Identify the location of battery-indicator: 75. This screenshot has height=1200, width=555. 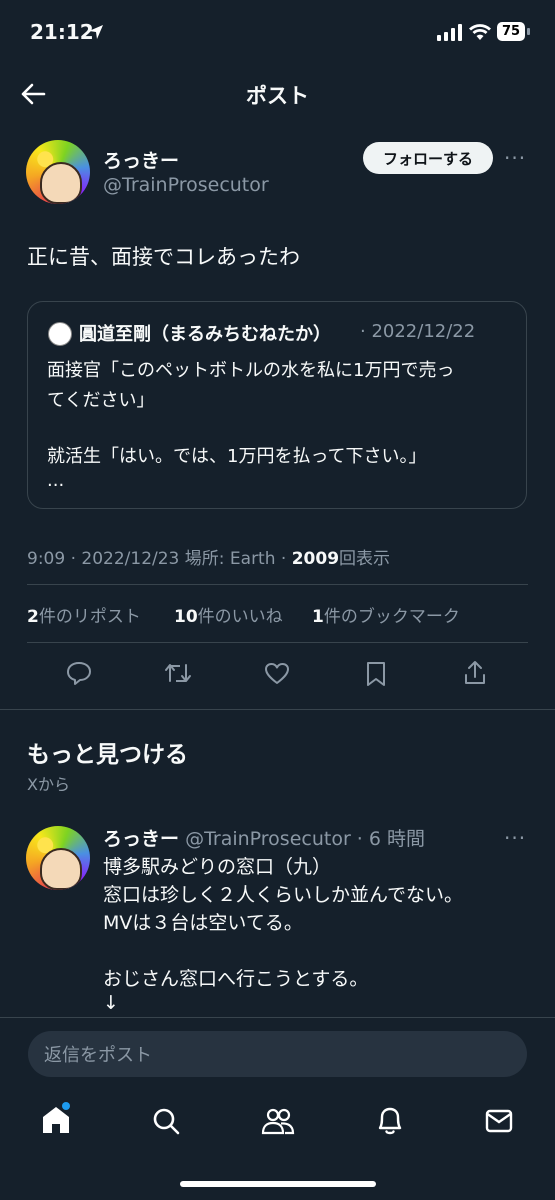
(511, 31).